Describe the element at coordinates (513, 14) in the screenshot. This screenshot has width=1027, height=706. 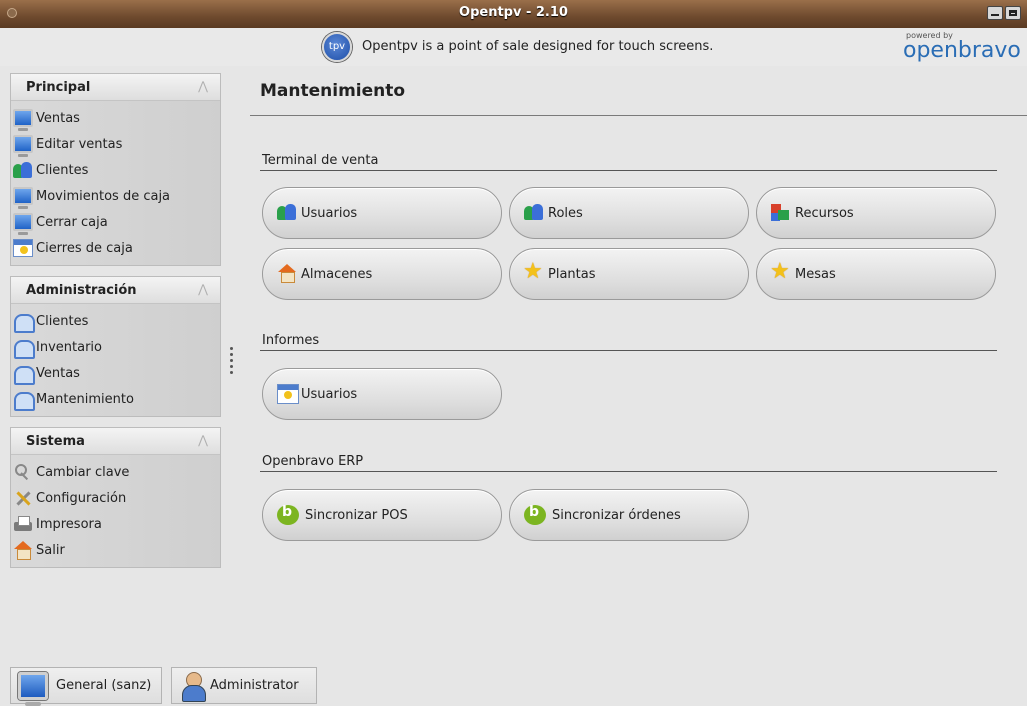
I see `window-titlebar: Opentpv - 2.10` at that location.